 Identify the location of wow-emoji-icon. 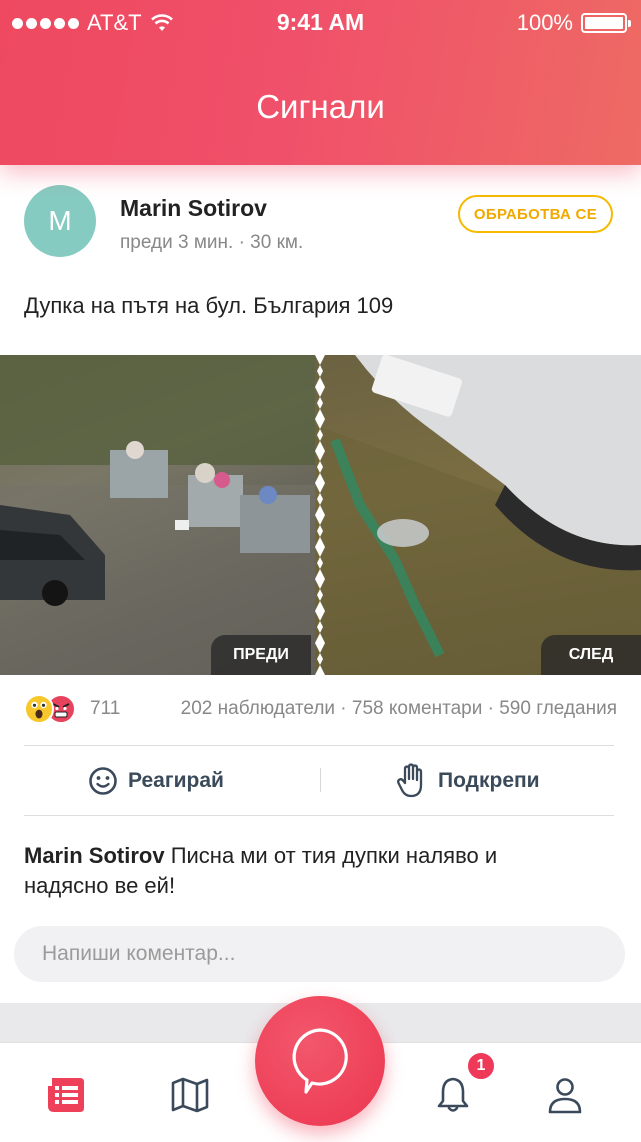
(39, 709).